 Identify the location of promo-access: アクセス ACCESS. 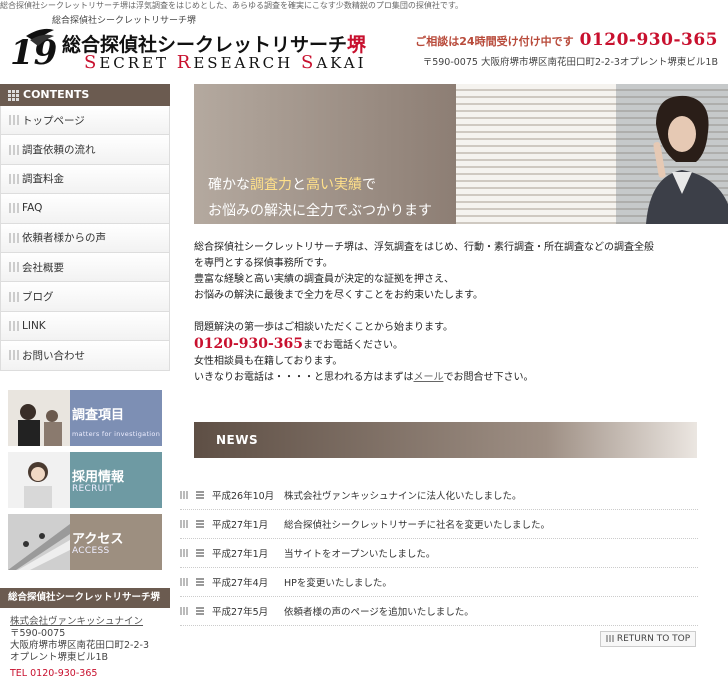
(85, 542).